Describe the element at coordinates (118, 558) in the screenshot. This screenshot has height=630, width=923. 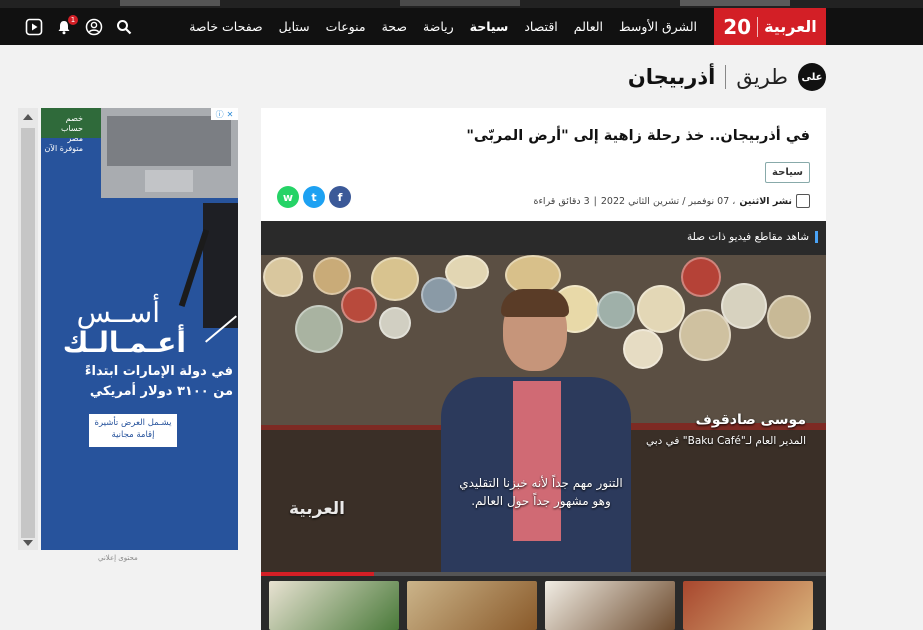
I see `ad-label: محتوى إعلاني` at that location.